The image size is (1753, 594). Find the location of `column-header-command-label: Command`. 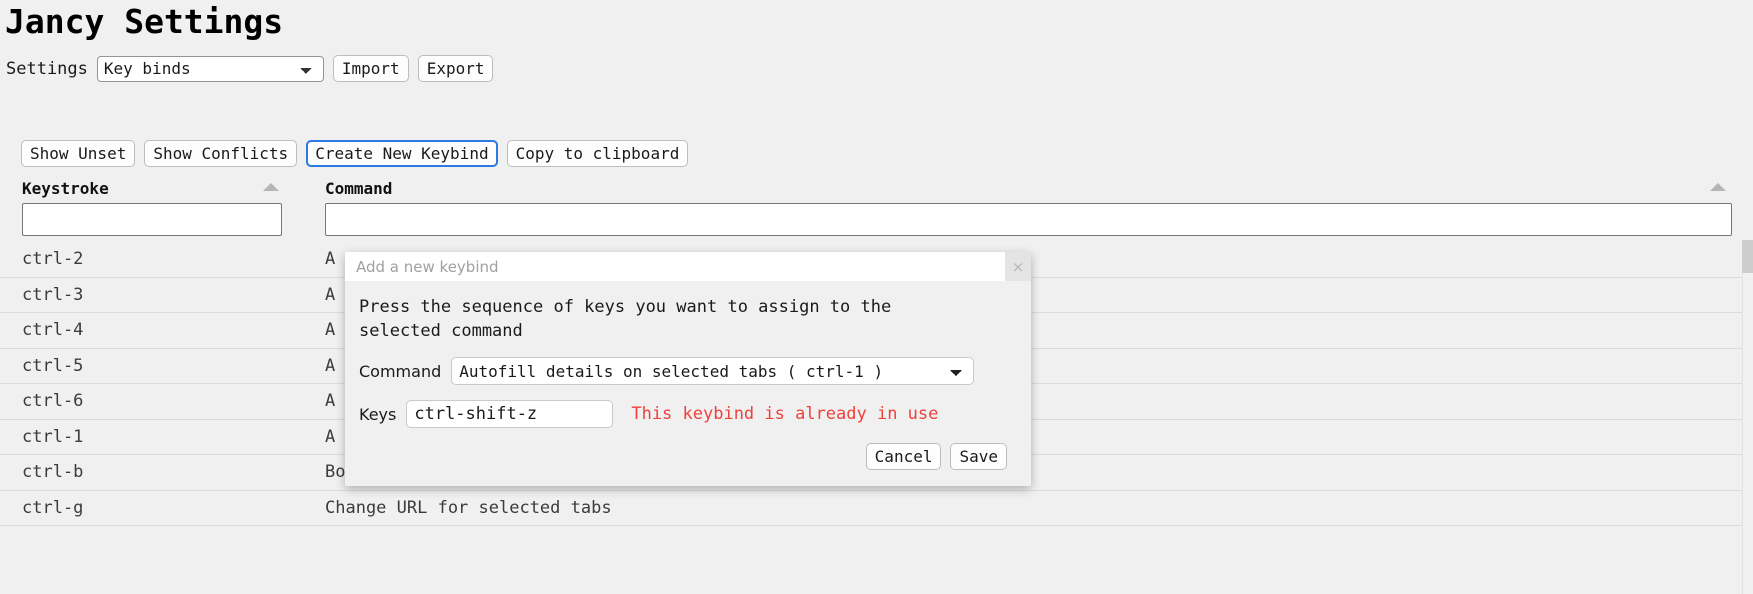

column-header-command-label: Command is located at coordinates (359, 188).